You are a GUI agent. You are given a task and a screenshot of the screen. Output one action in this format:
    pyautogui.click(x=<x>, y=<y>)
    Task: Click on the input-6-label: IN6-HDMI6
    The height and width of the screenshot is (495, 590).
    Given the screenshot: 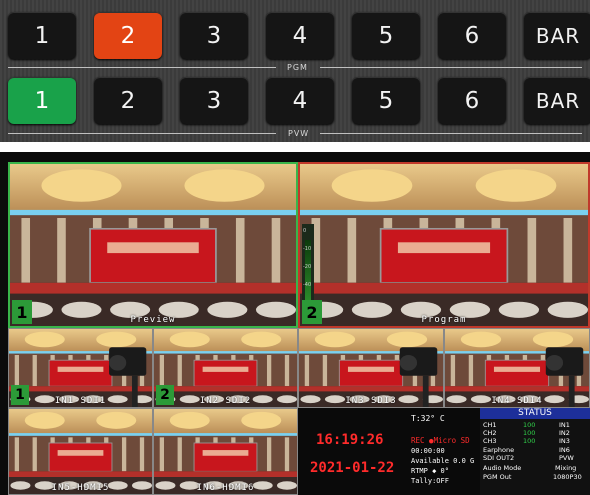 What is the action you would take?
    pyautogui.click(x=225, y=488)
    